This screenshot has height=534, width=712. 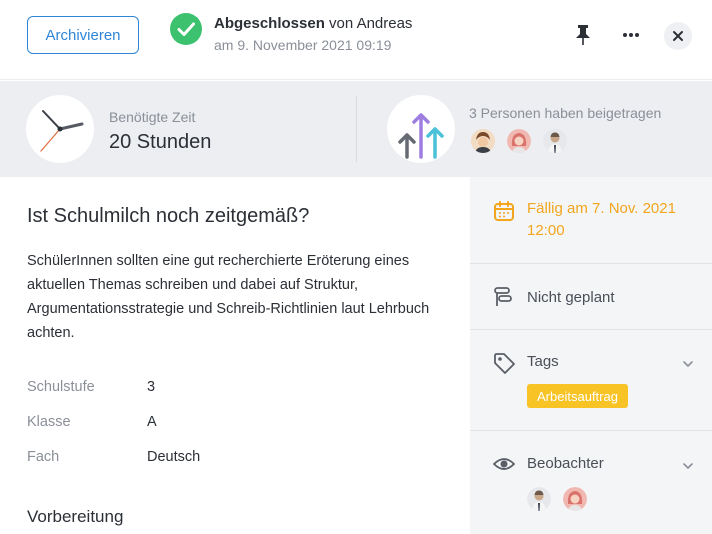 What do you see at coordinates (152, 422) in the screenshot?
I see `meta-value-klasse: A` at bounding box center [152, 422].